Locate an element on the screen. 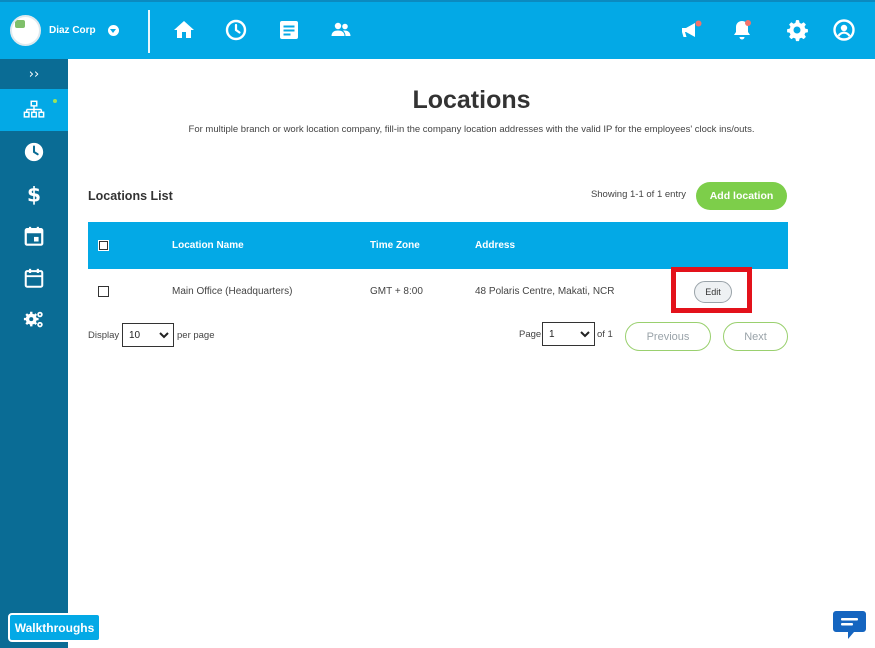 The width and height of the screenshot is (875, 648). add-location-button: Add location is located at coordinates (741, 196).